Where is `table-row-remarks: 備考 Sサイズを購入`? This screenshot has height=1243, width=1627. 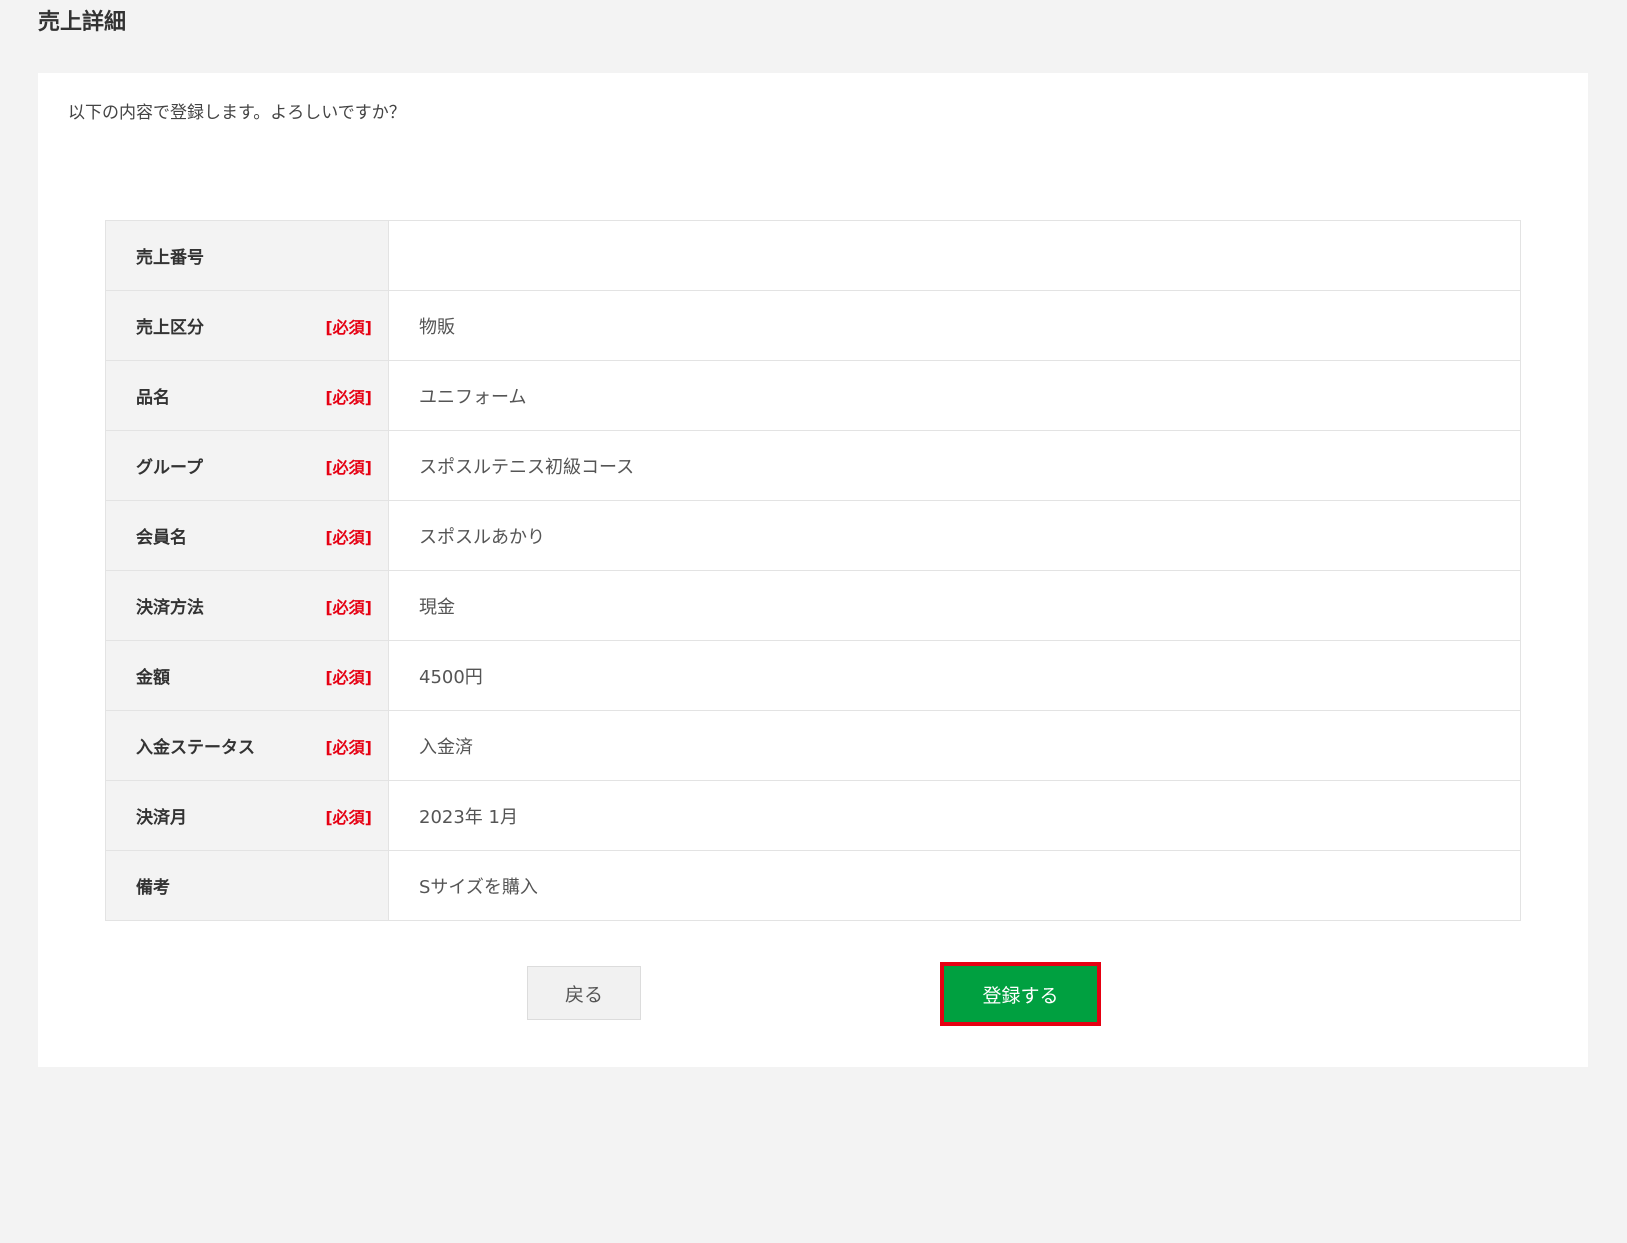
table-row-remarks: 備考 Sサイズを購入 is located at coordinates (813, 885).